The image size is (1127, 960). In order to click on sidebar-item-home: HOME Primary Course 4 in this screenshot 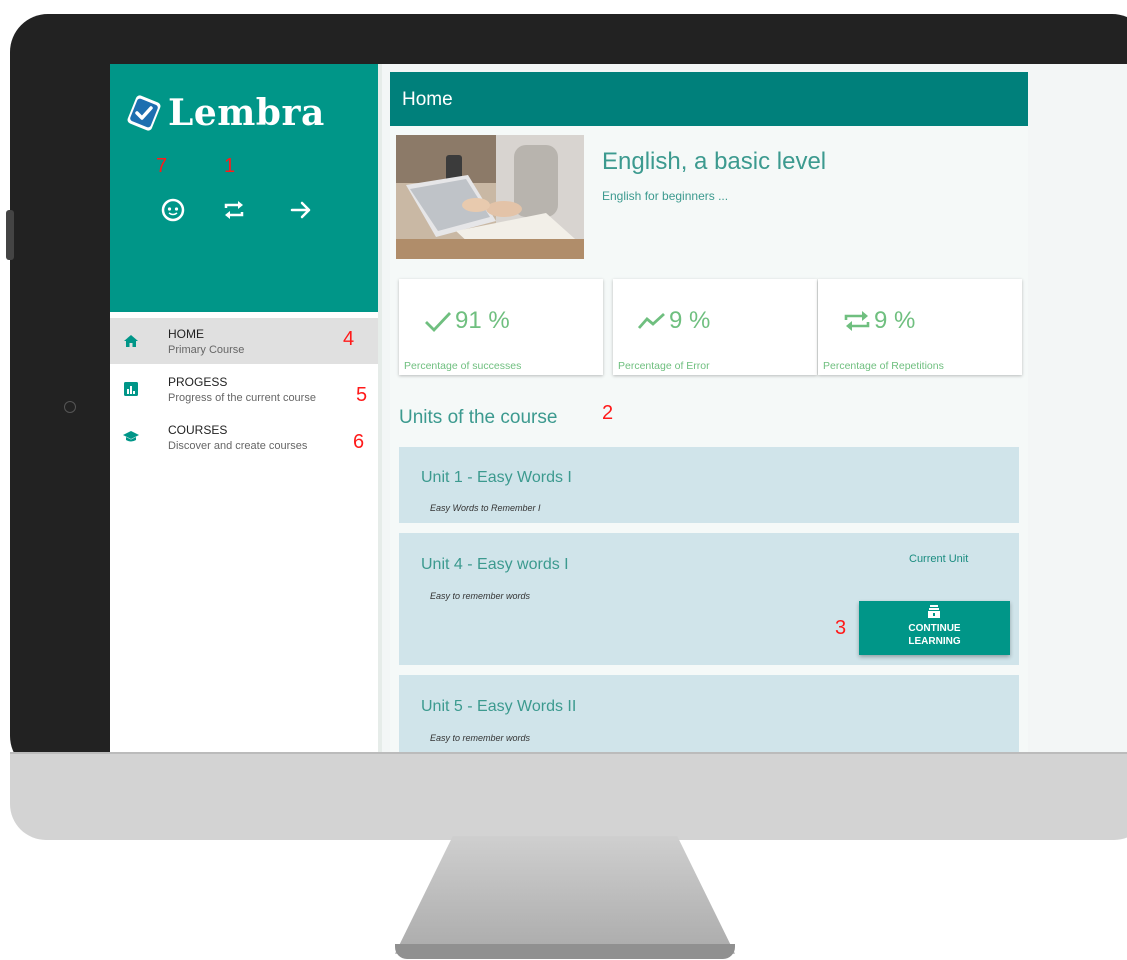, I will do `click(244, 341)`.